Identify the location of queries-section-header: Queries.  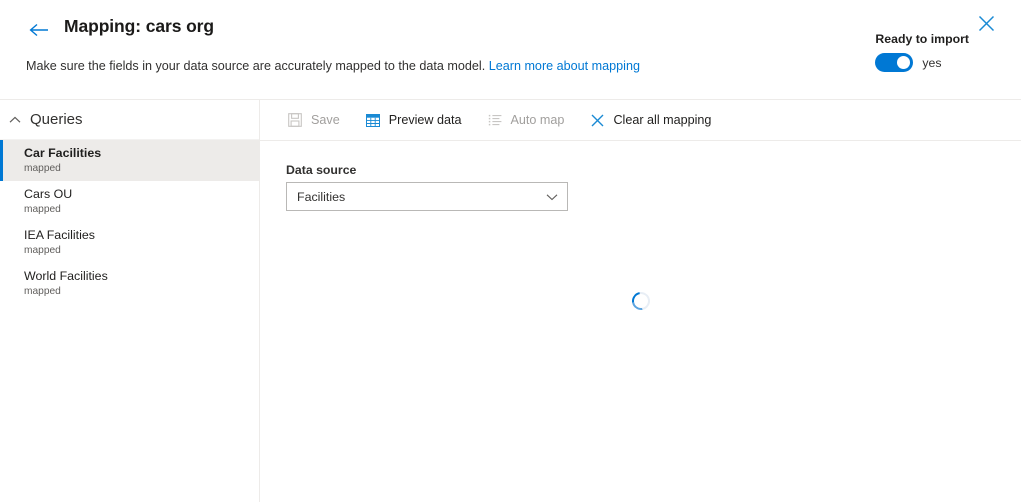
(129, 120).